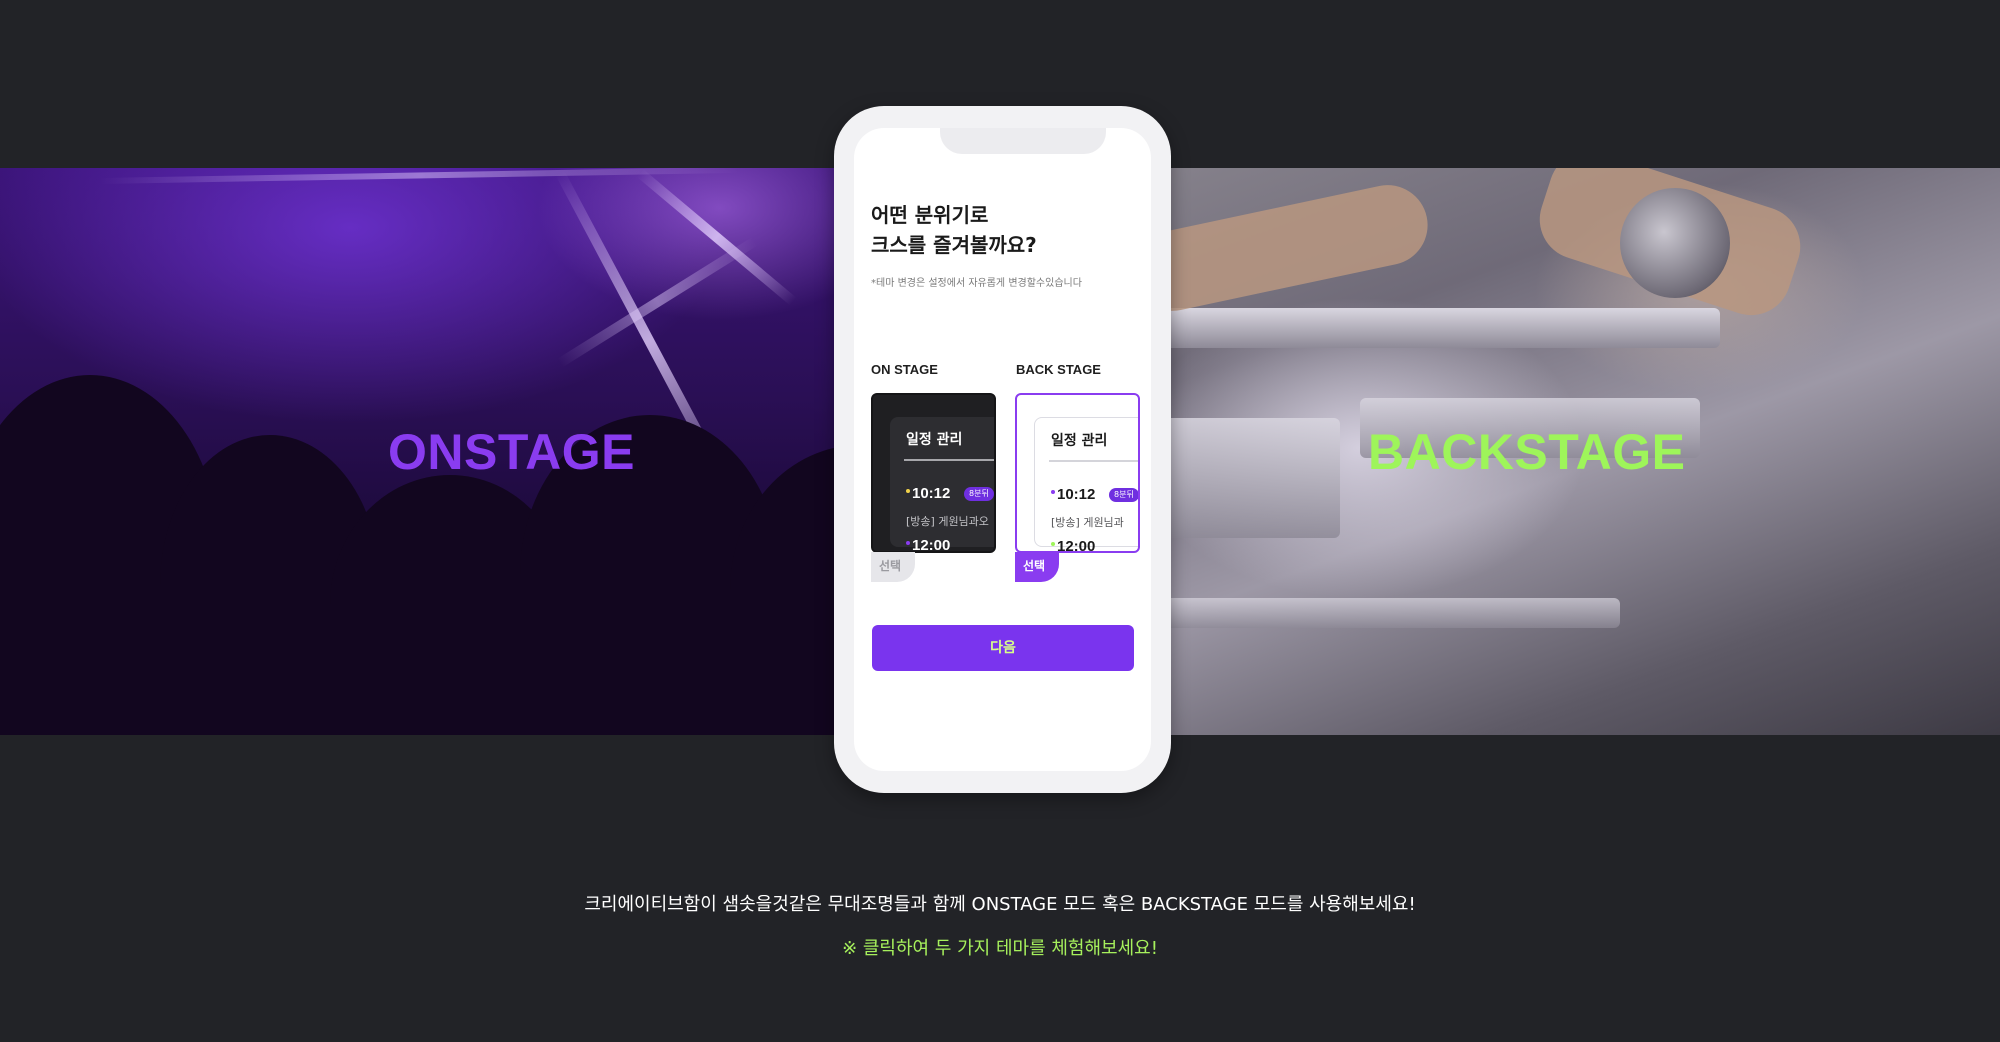 The height and width of the screenshot is (1042, 2000). What do you see at coordinates (930, 215) in the screenshot?
I see `heading-line: 어떤 분위기로` at bounding box center [930, 215].